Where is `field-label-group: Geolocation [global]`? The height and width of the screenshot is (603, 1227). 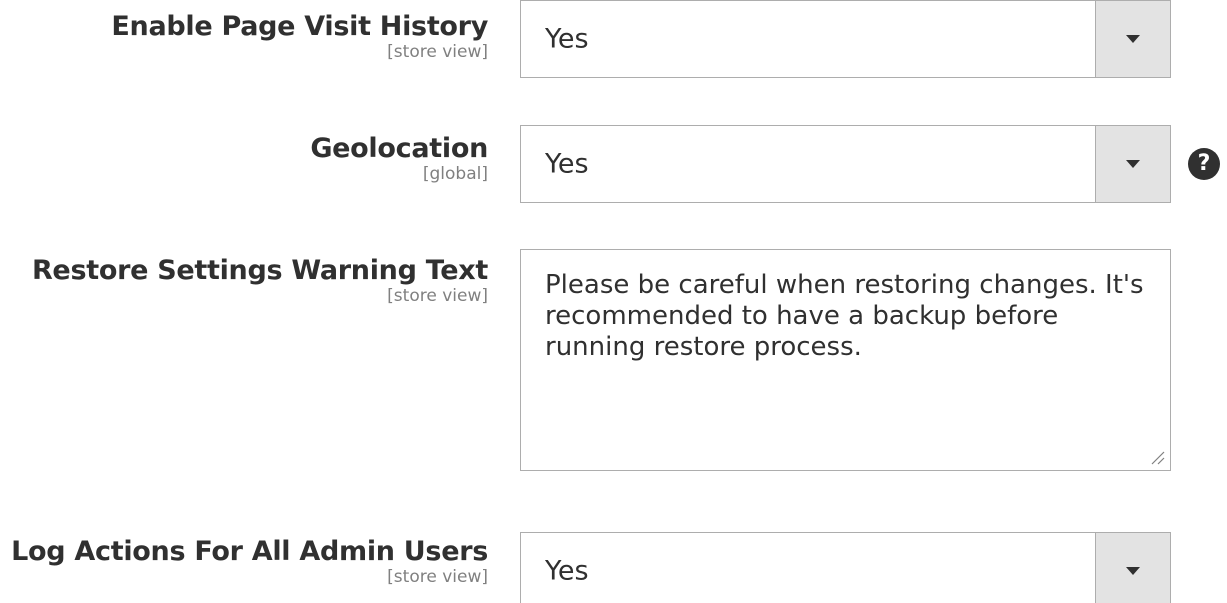 field-label-group: Geolocation [global] is located at coordinates (244, 158).